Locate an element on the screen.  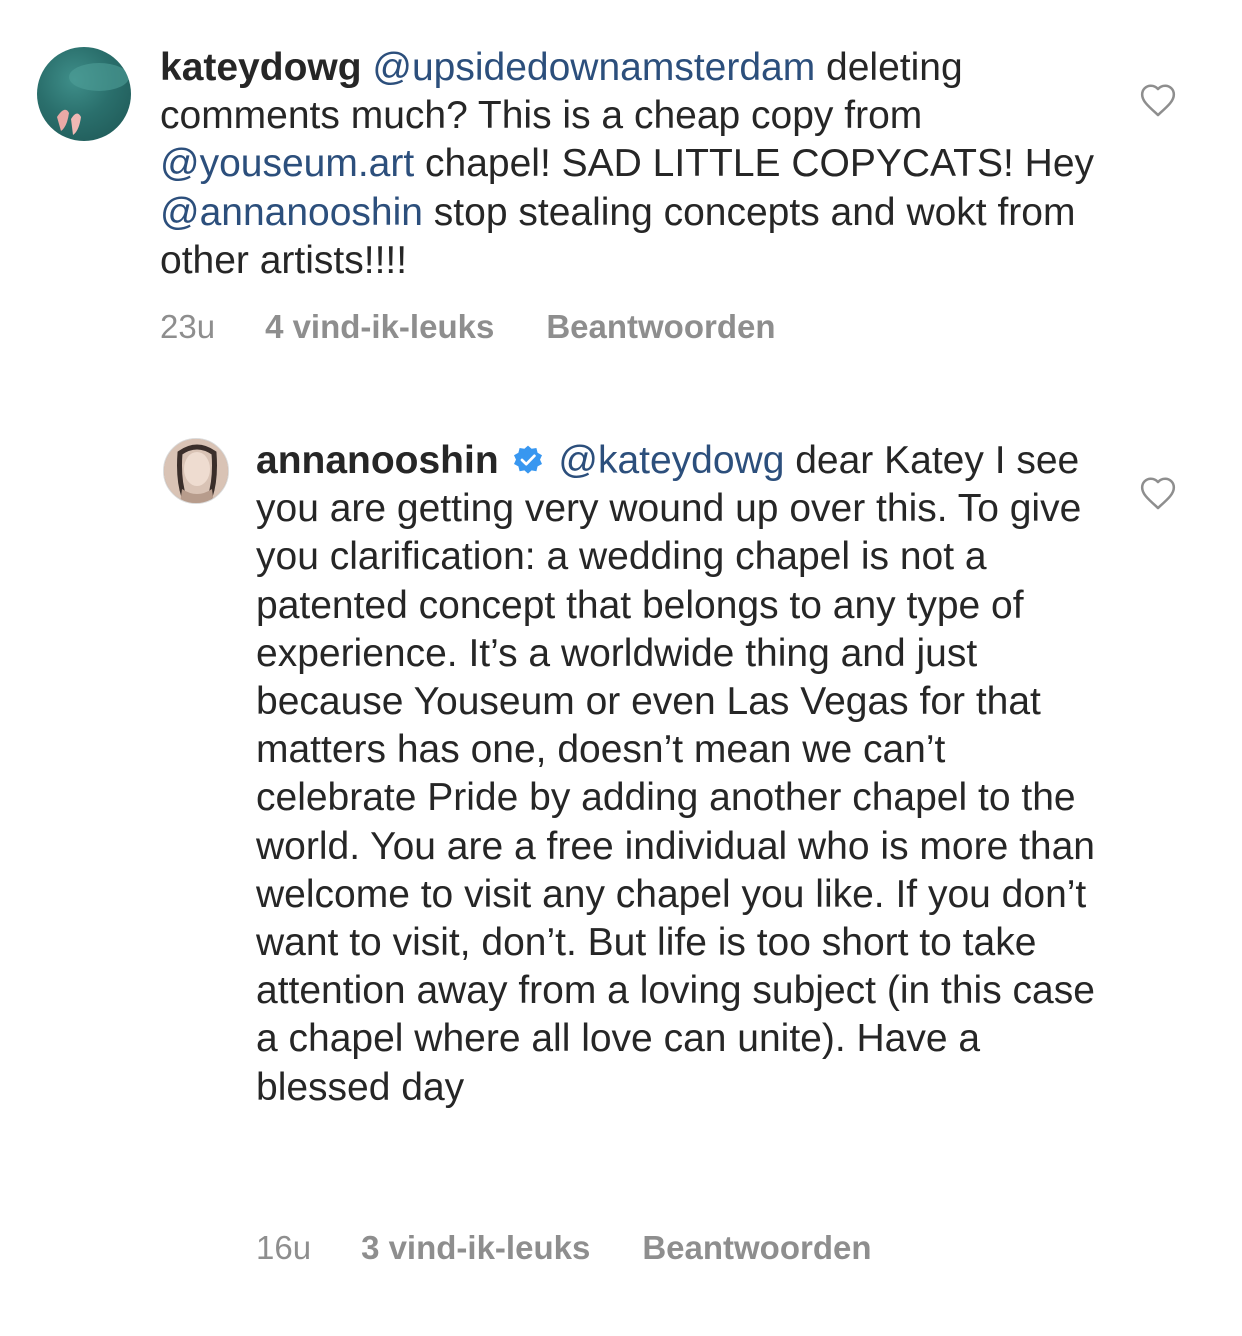
verified-badge-icon is located at coordinates (527, 459).